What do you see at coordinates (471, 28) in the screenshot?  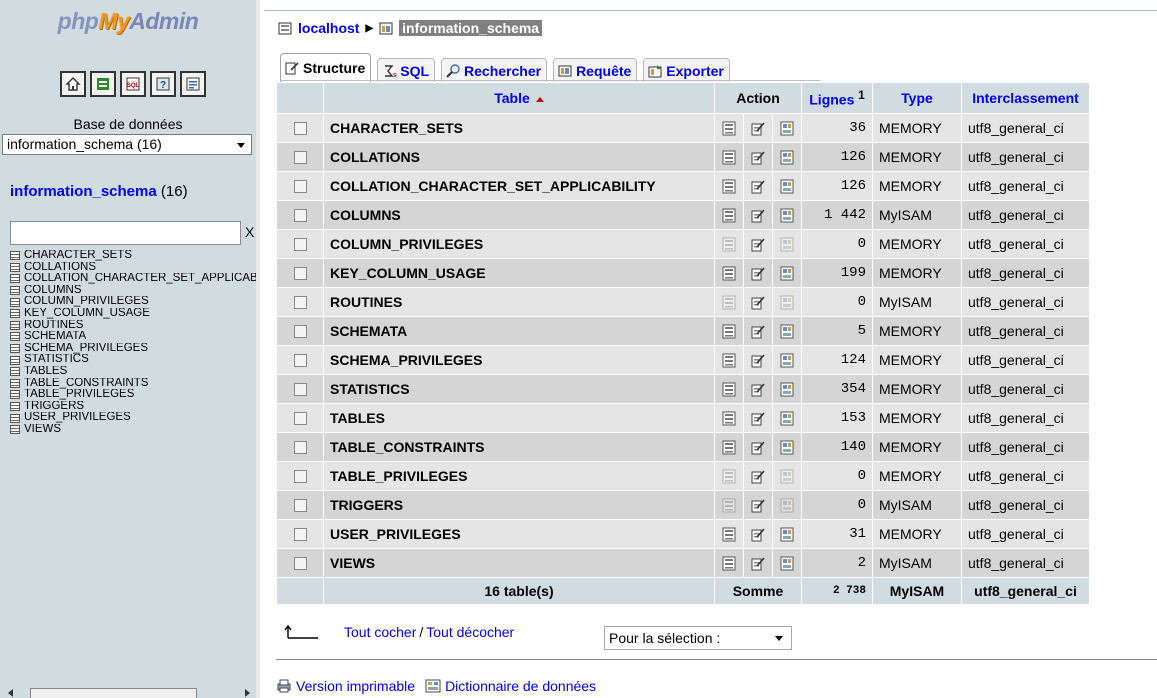 I see `breadcrumb-database: information_schema` at bounding box center [471, 28].